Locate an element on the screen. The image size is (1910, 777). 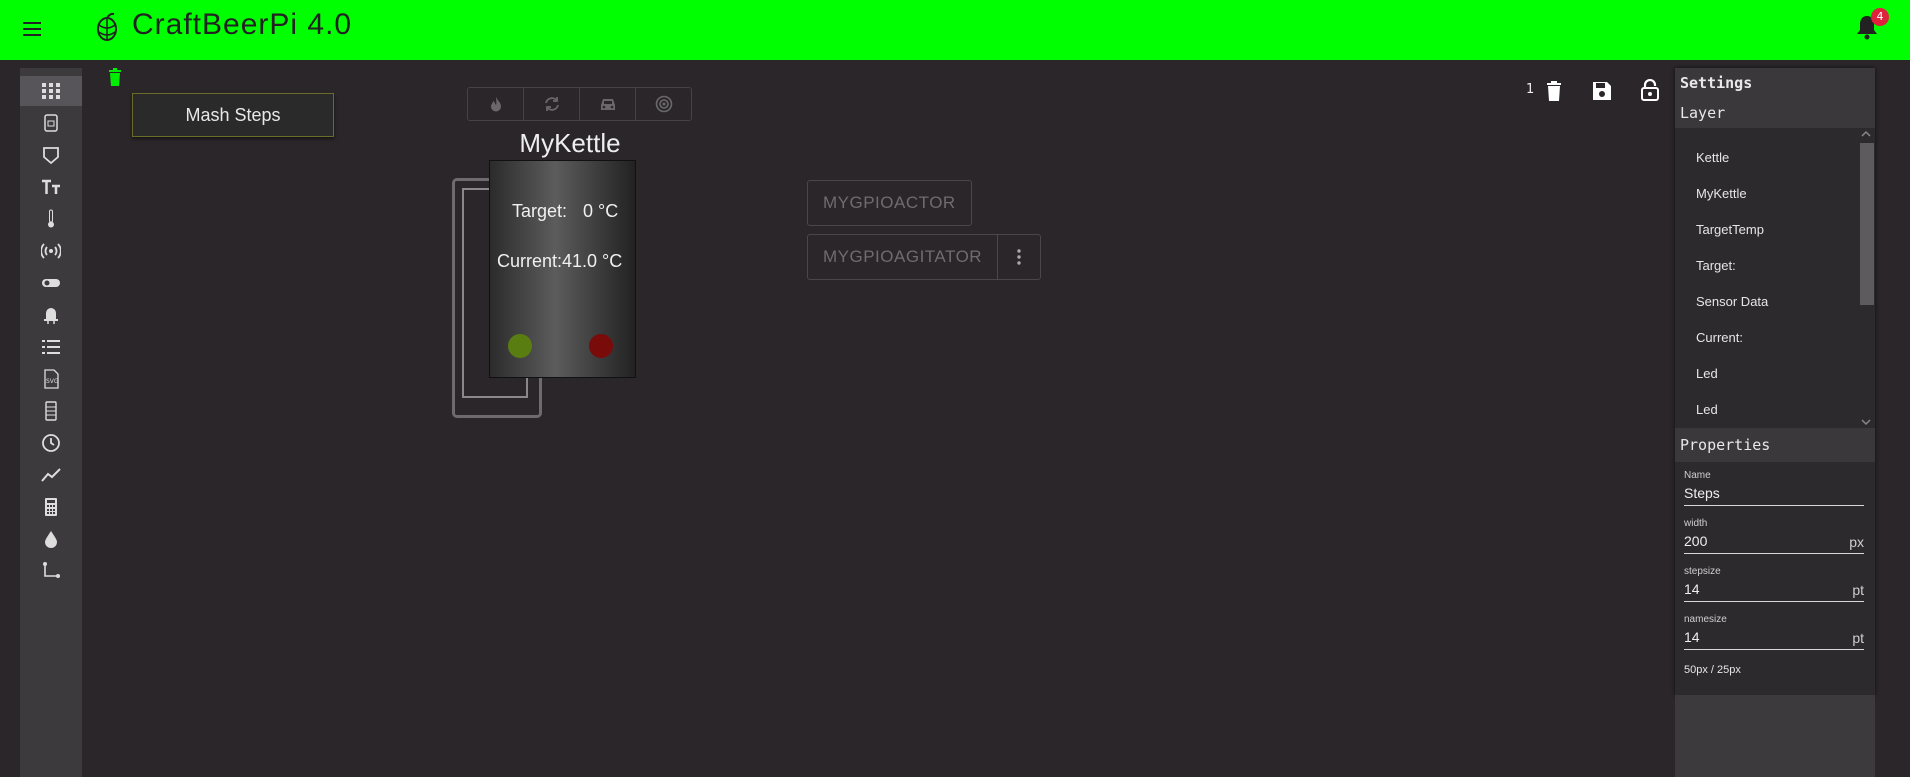
target-label: Target: is located at coordinates (540, 211).